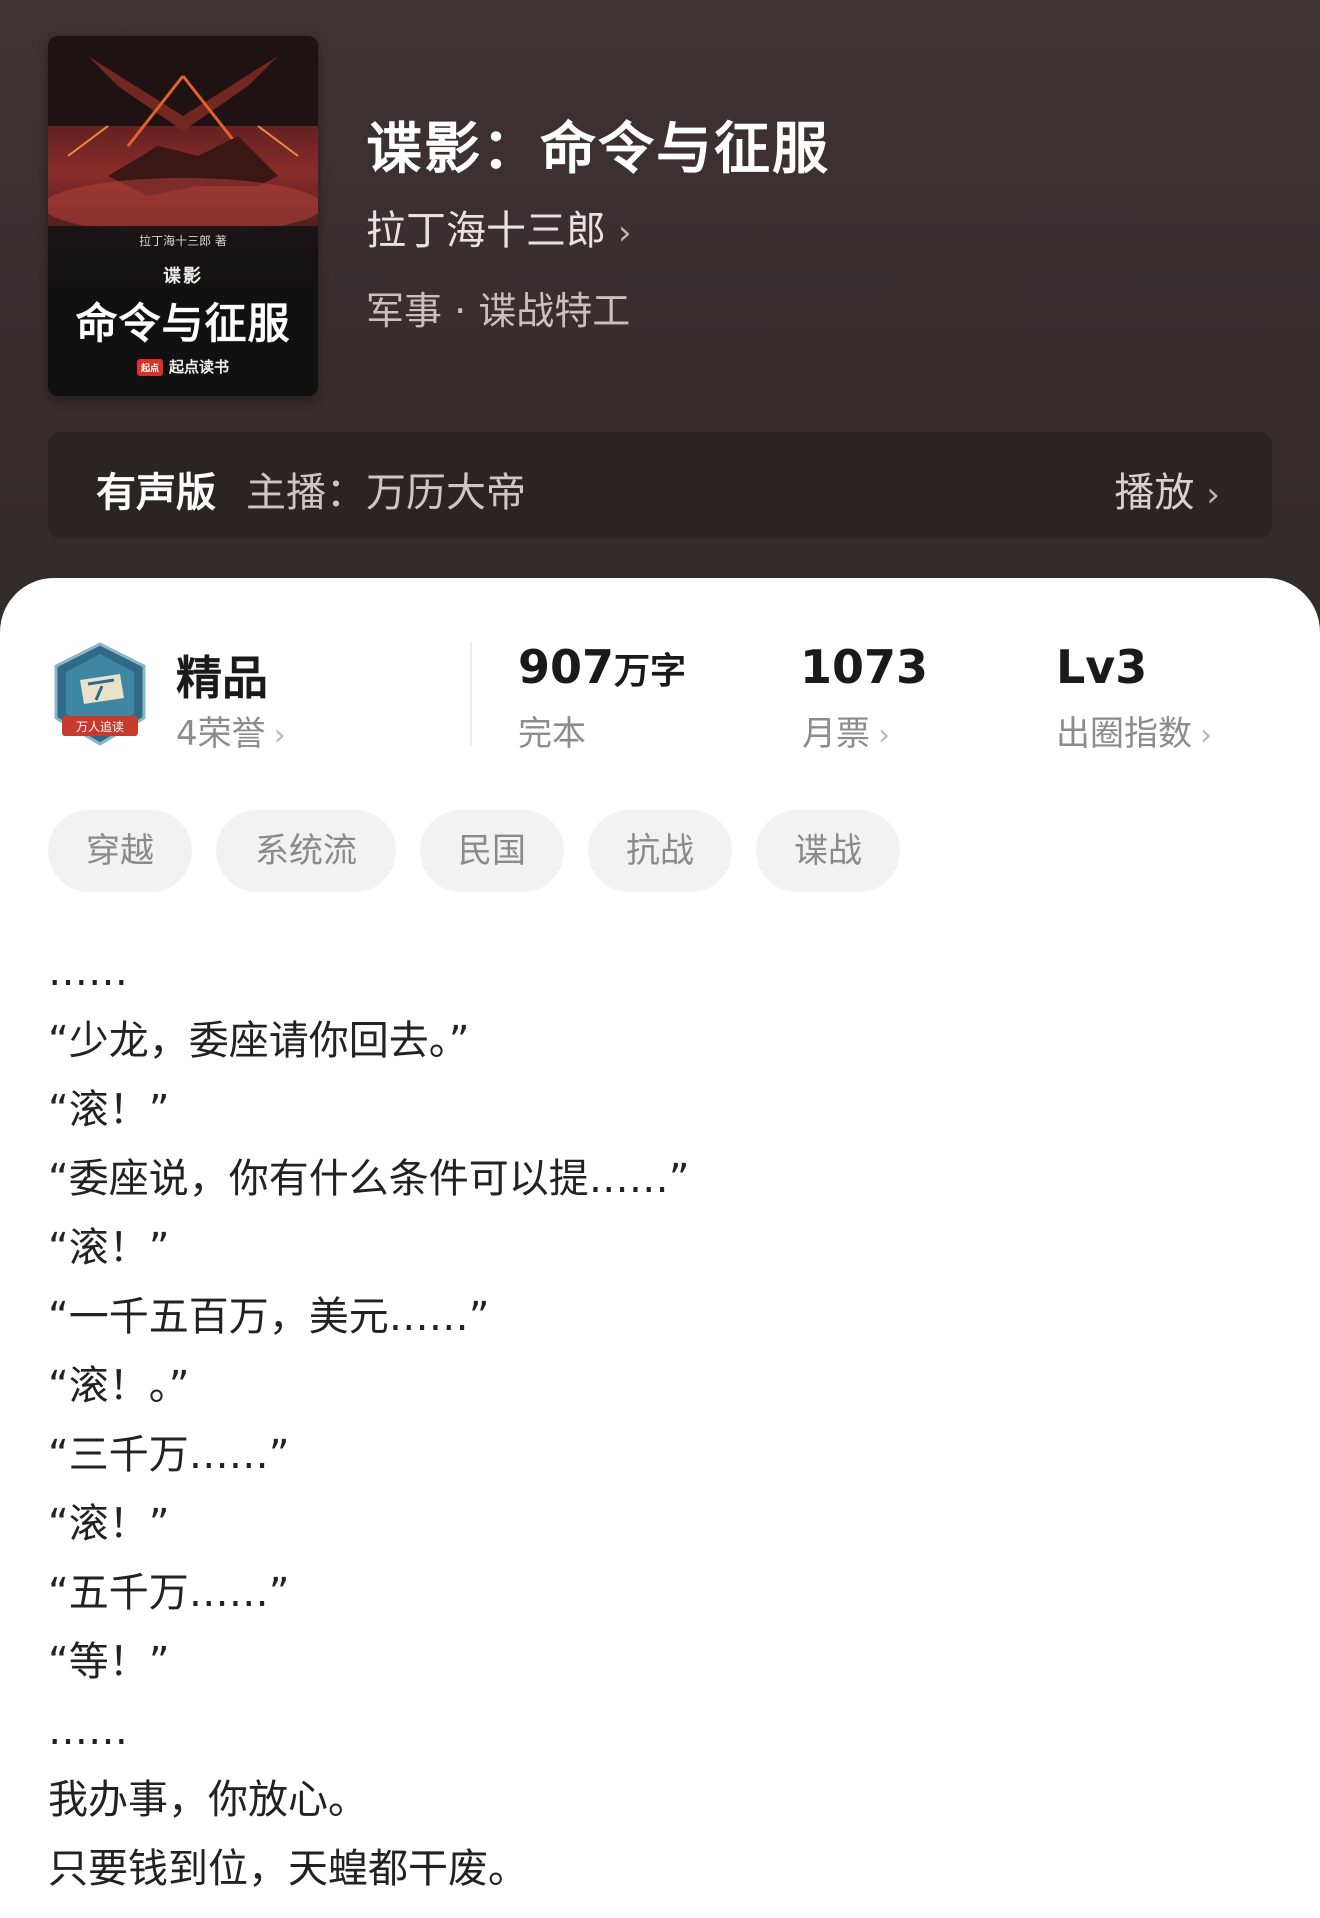  Describe the element at coordinates (828, 851) in the screenshot. I see `tag-chip: 谍战` at that location.